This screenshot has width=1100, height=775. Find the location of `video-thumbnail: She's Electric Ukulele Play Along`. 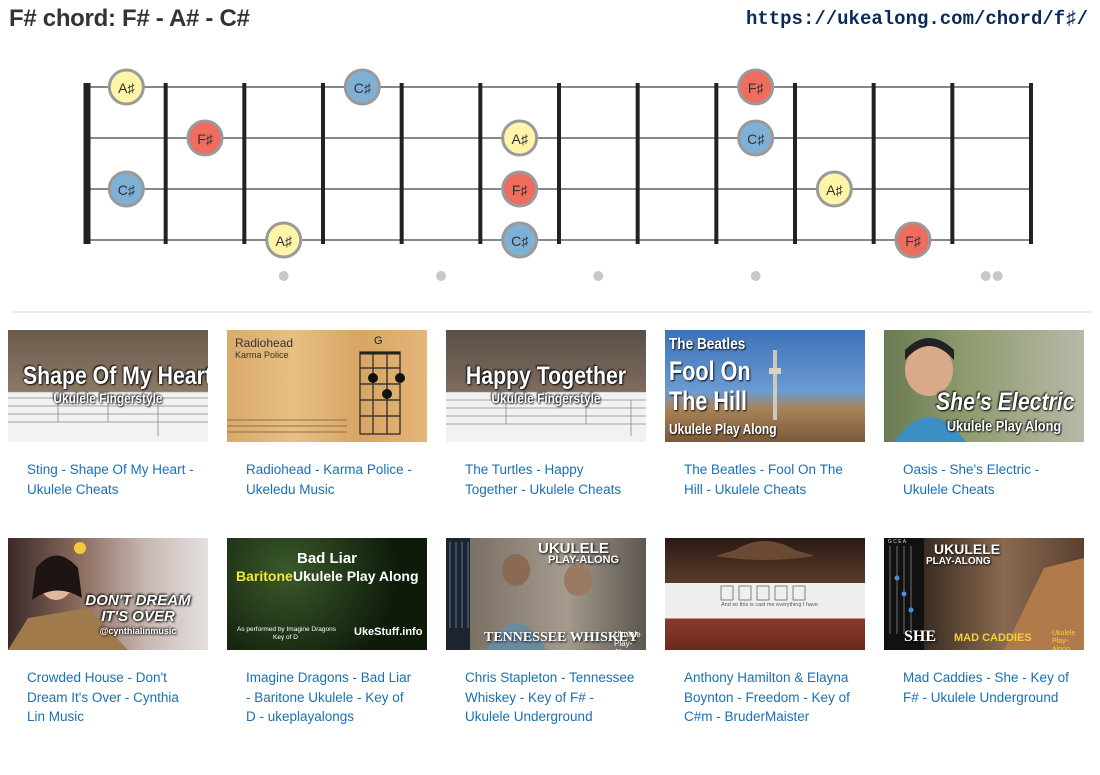

video-thumbnail: She's Electric Ukulele Play Along is located at coordinates (984, 386).